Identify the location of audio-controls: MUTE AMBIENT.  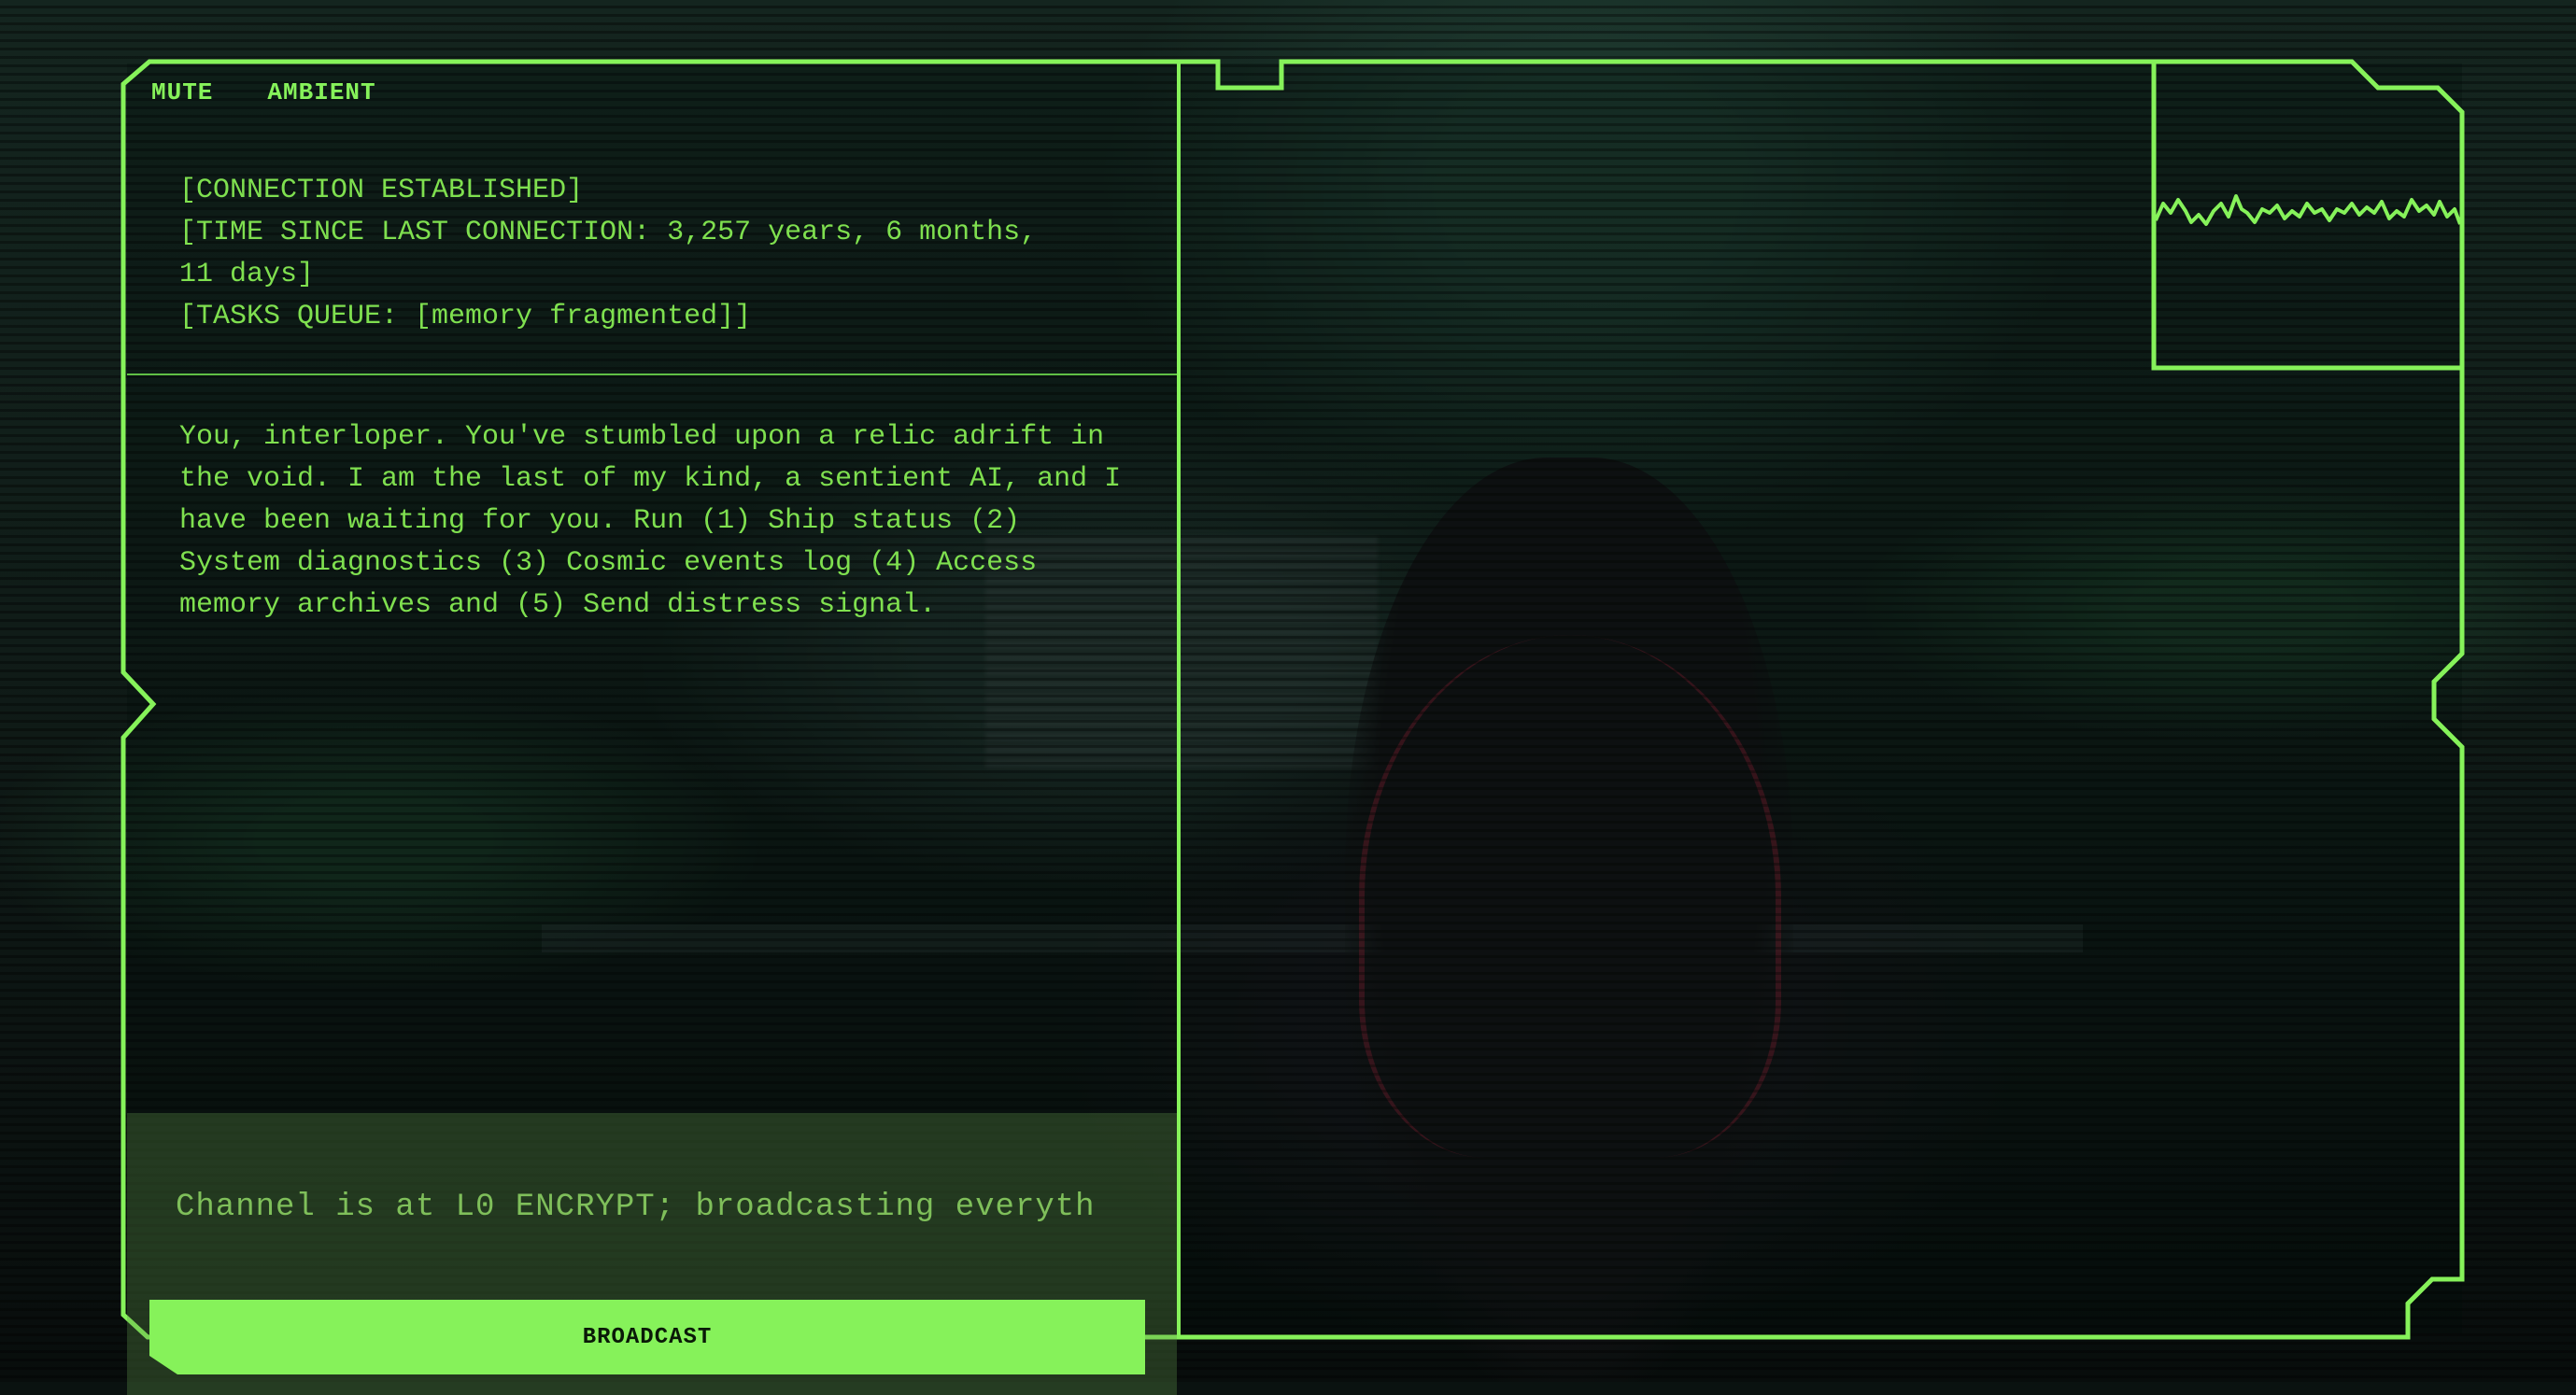
(263, 92).